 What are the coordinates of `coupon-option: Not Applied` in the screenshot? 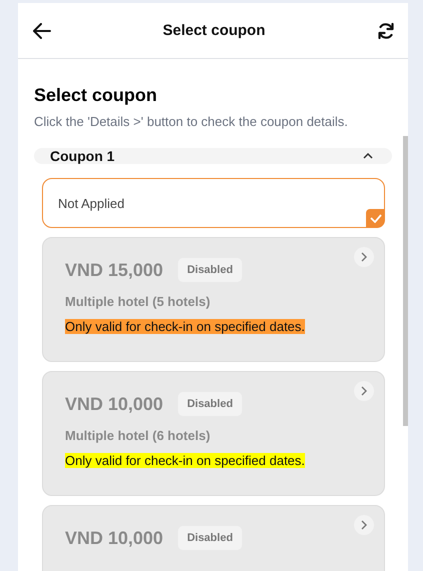 It's located at (213, 203).